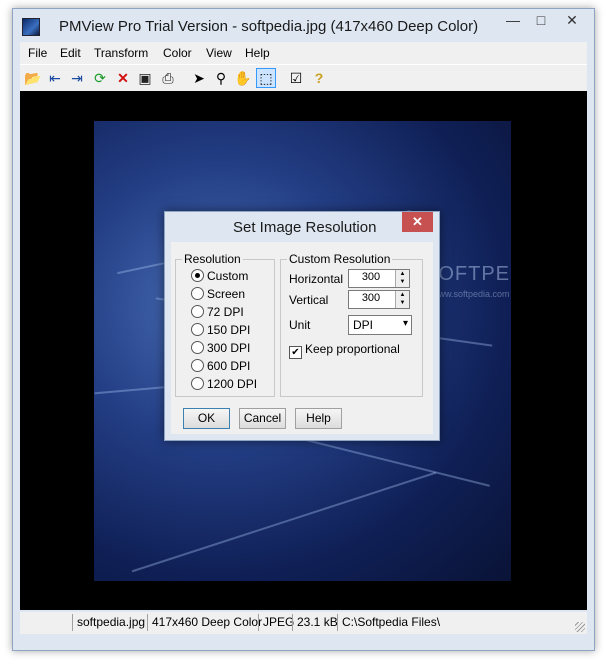  I want to click on properties-icon: ☑, so click(296, 78).